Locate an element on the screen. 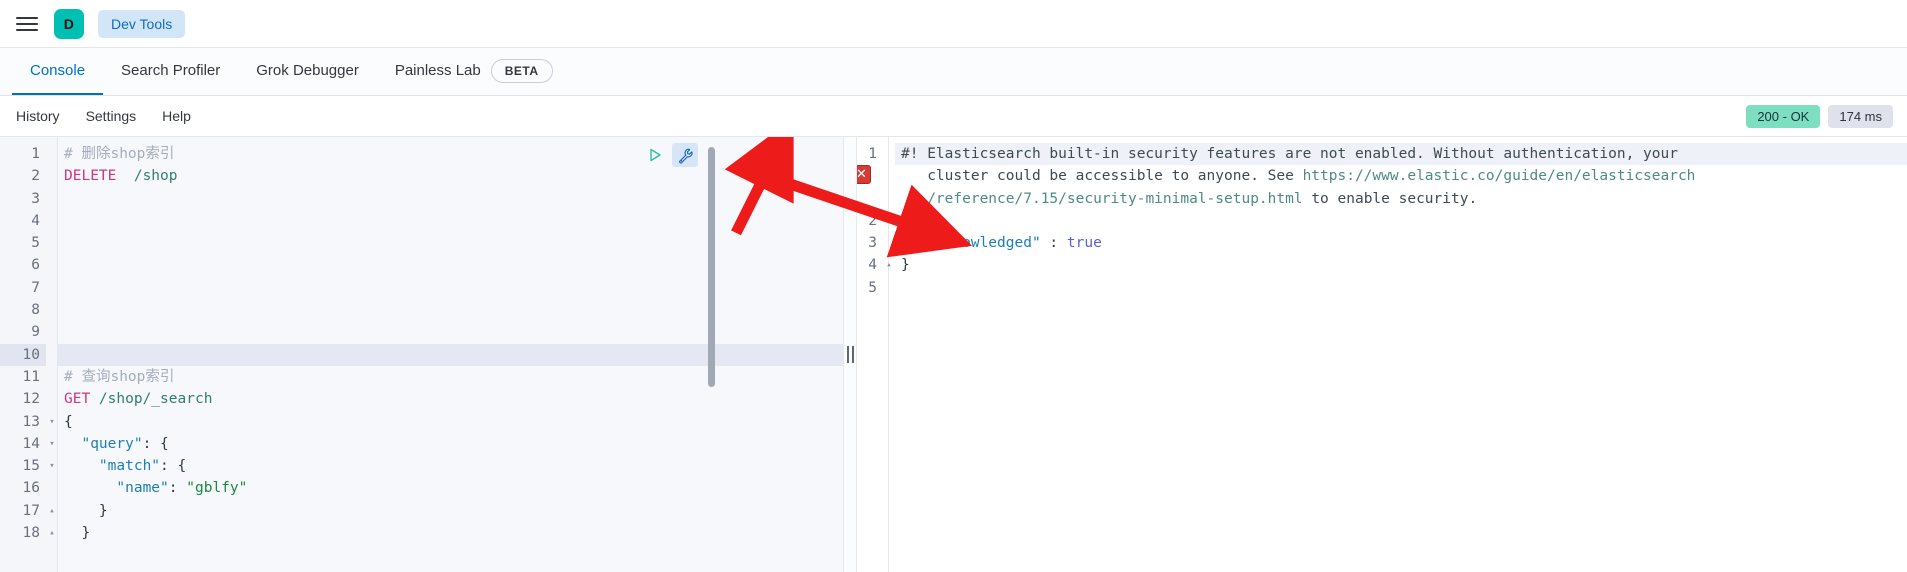 This screenshot has width=1907, height=572. tab-label: Grok Debugger is located at coordinates (307, 70).